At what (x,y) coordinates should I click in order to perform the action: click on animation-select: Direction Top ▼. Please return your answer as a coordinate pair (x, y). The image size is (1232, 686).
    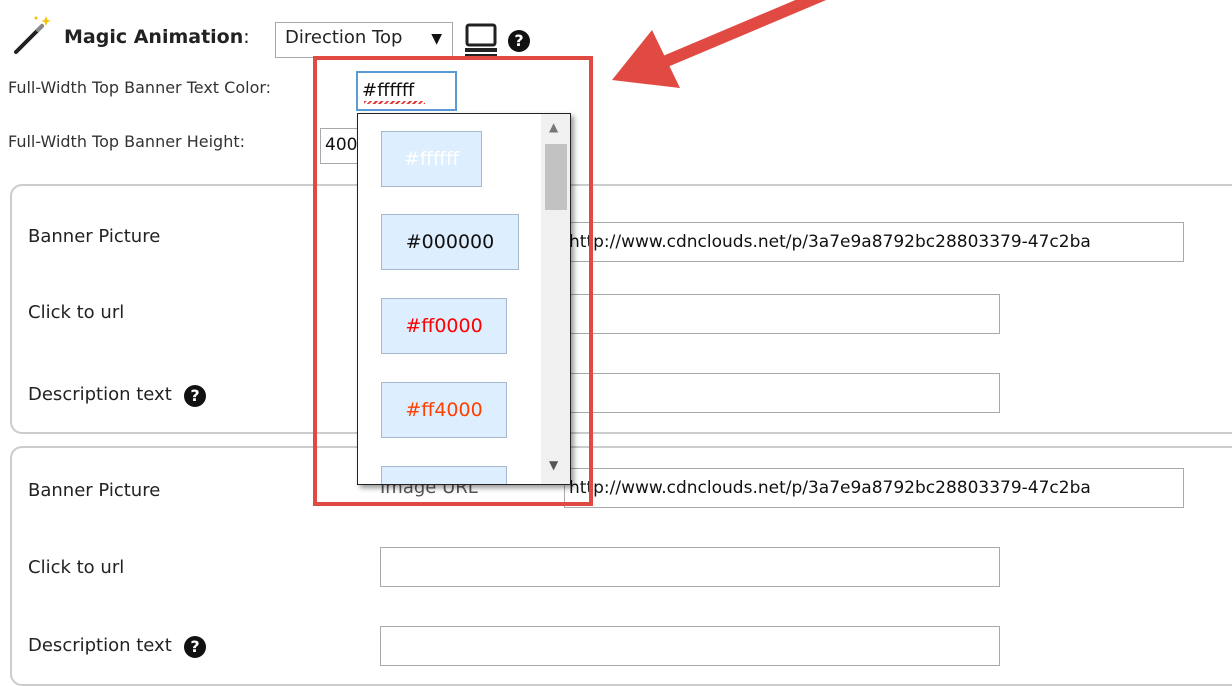
    Looking at the image, I should click on (364, 40).